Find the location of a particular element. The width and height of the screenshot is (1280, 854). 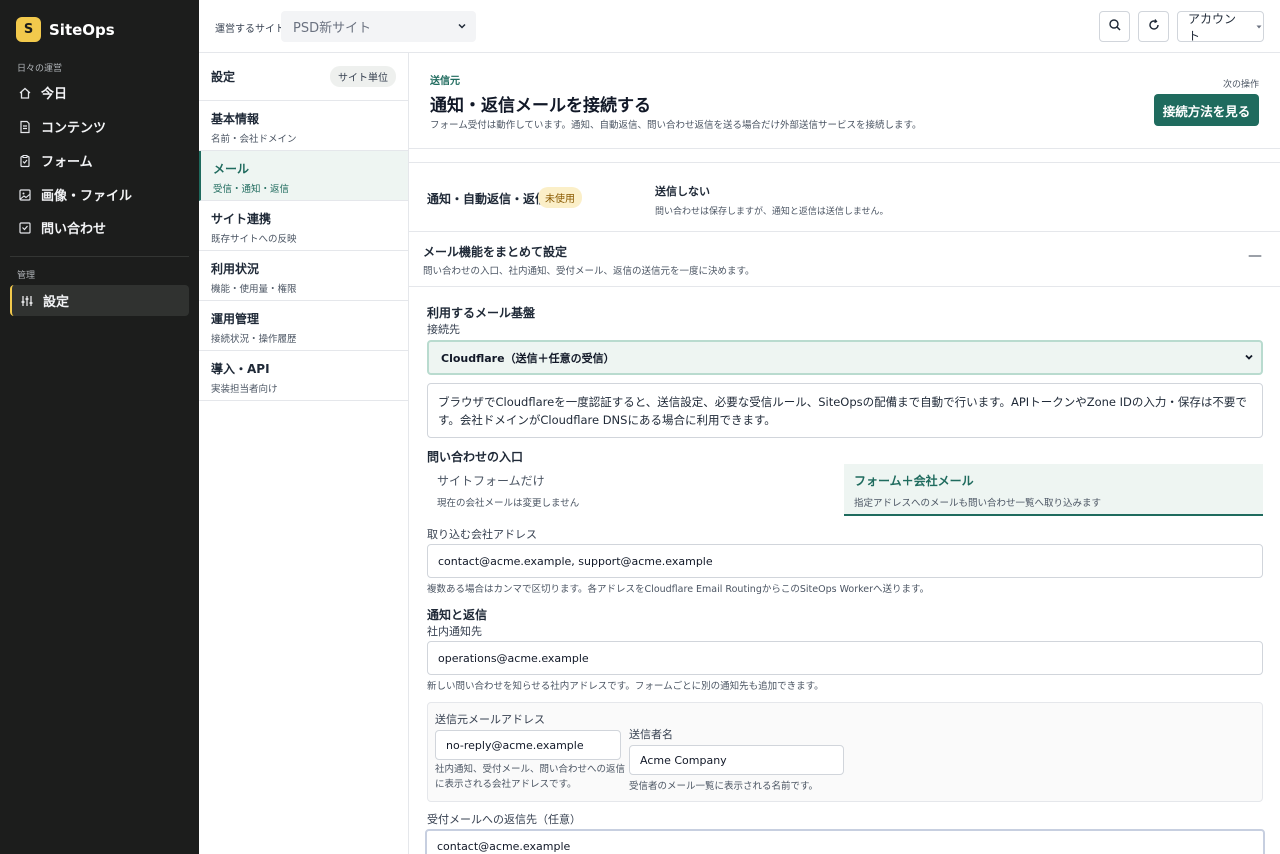

refresh-button is located at coordinates (1153, 26).